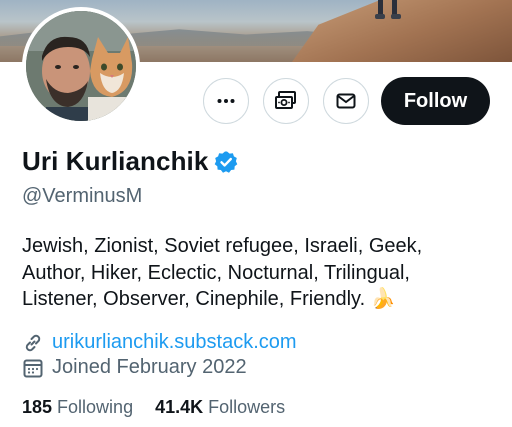 This screenshot has height=427, width=512. Describe the element at coordinates (194, 299) in the screenshot. I see `bio-line-text: Listener, Observer, Cinephile, Friendly.` at that location.